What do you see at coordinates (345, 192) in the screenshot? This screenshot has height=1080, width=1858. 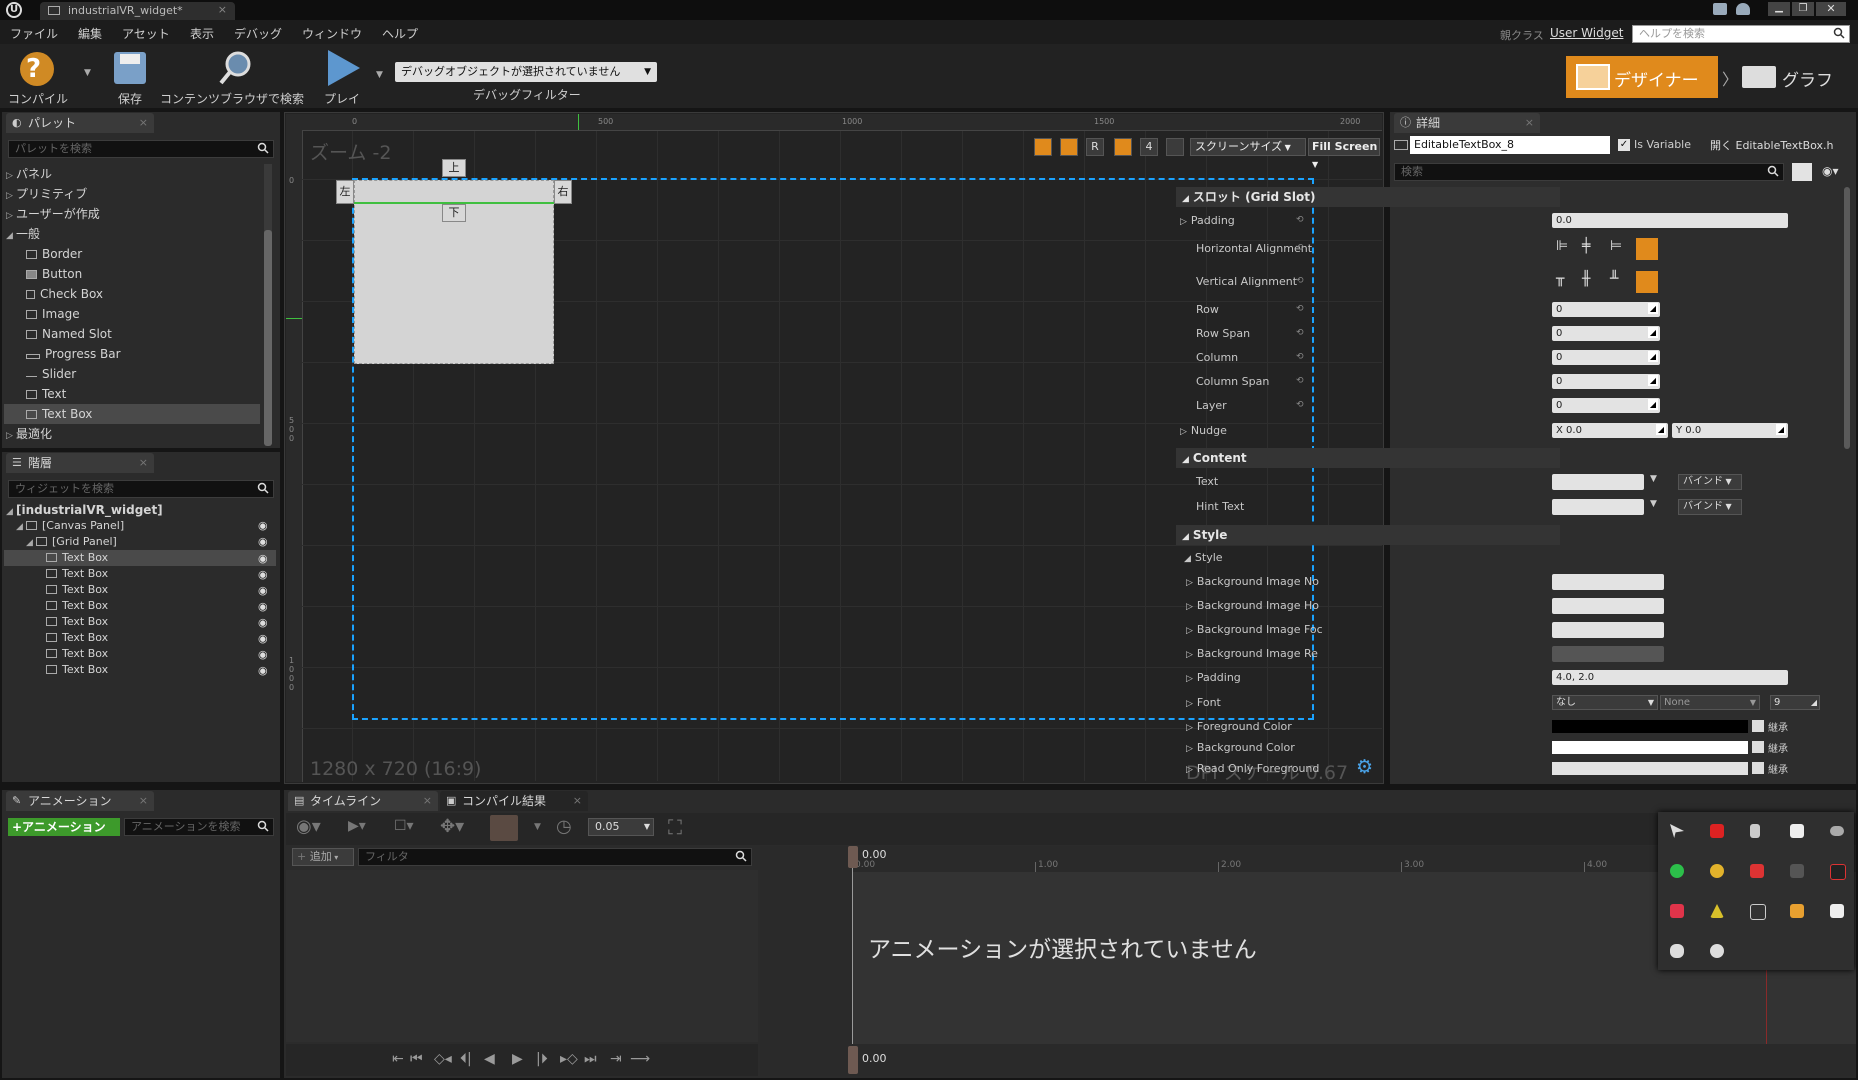 I see `anchor-left-button: 左` at bounding box center [345, 192].